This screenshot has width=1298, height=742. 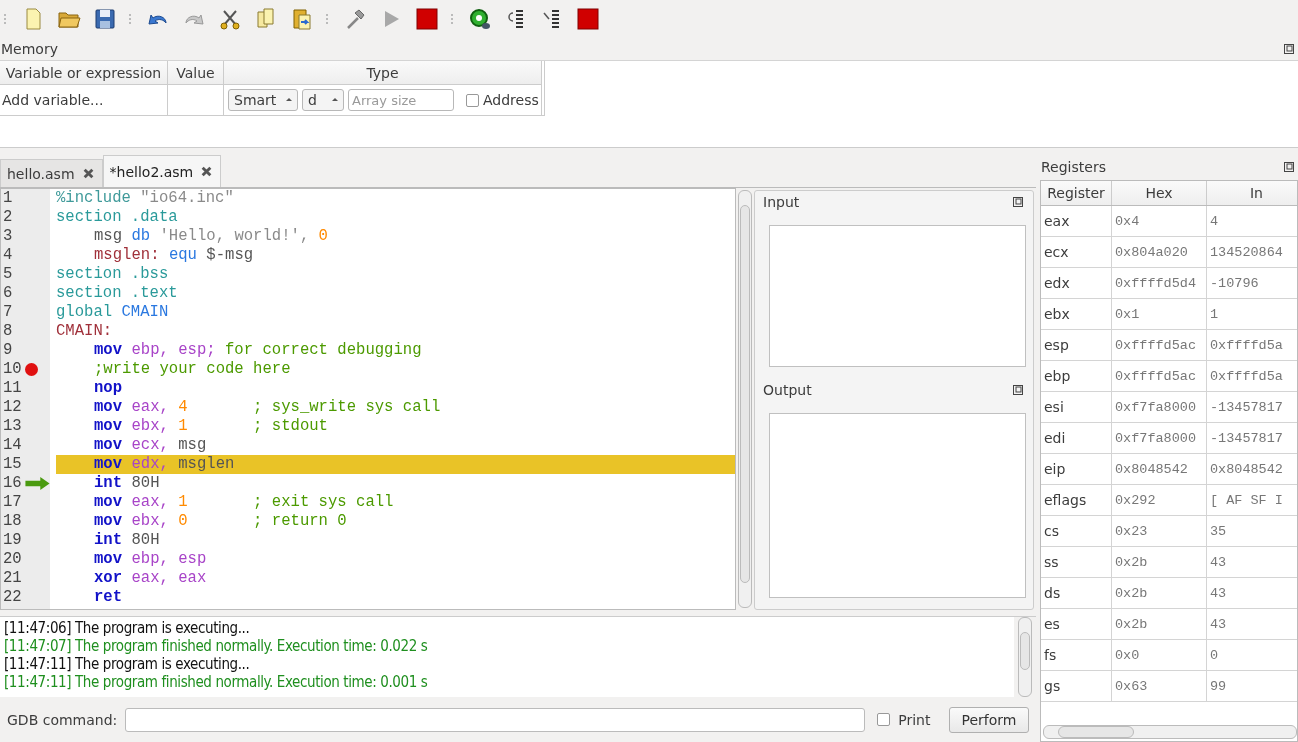 I want to click on table-cell: edi, so click(x=1076, y=438).